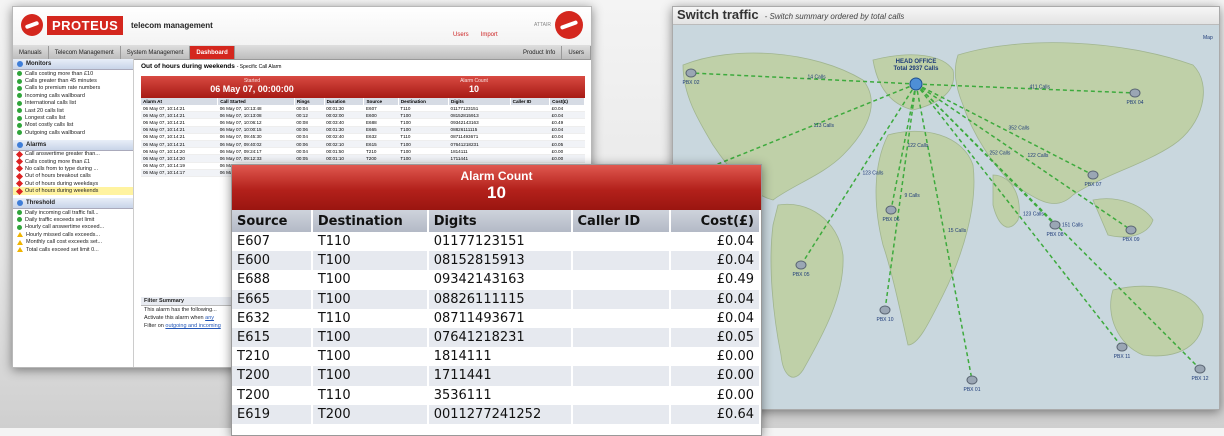 This screenshot has width=1224, height=436. Describe the element at coordinates (309, 158) in the screenshot. I see `table-cell: 00:05` at that location.